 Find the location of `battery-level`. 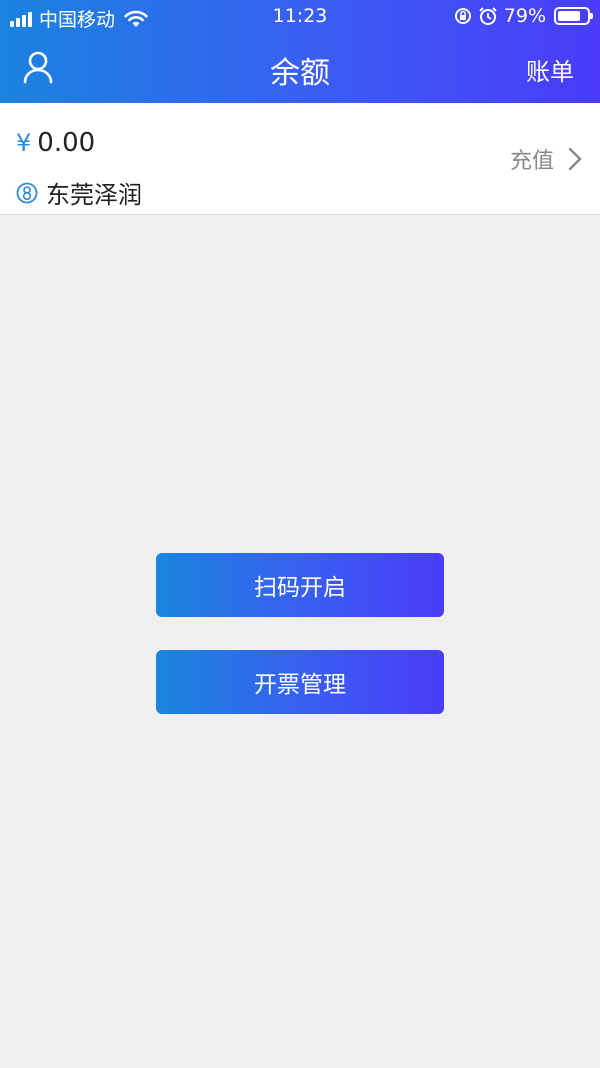

battery-level is located at coordinates (569, 16).